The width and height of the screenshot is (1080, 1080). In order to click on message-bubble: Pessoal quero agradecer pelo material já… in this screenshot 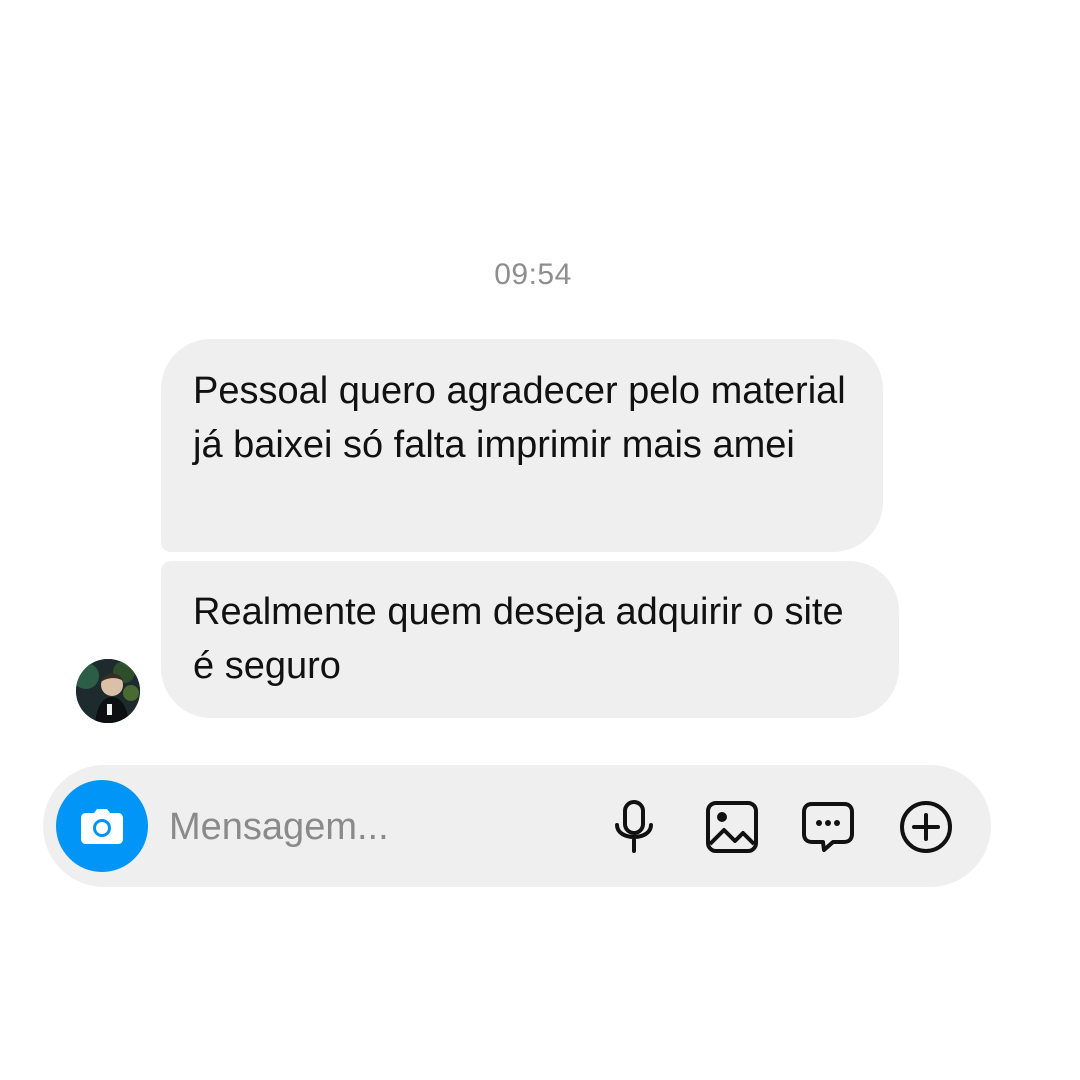, I will do `click(522, 445)`.